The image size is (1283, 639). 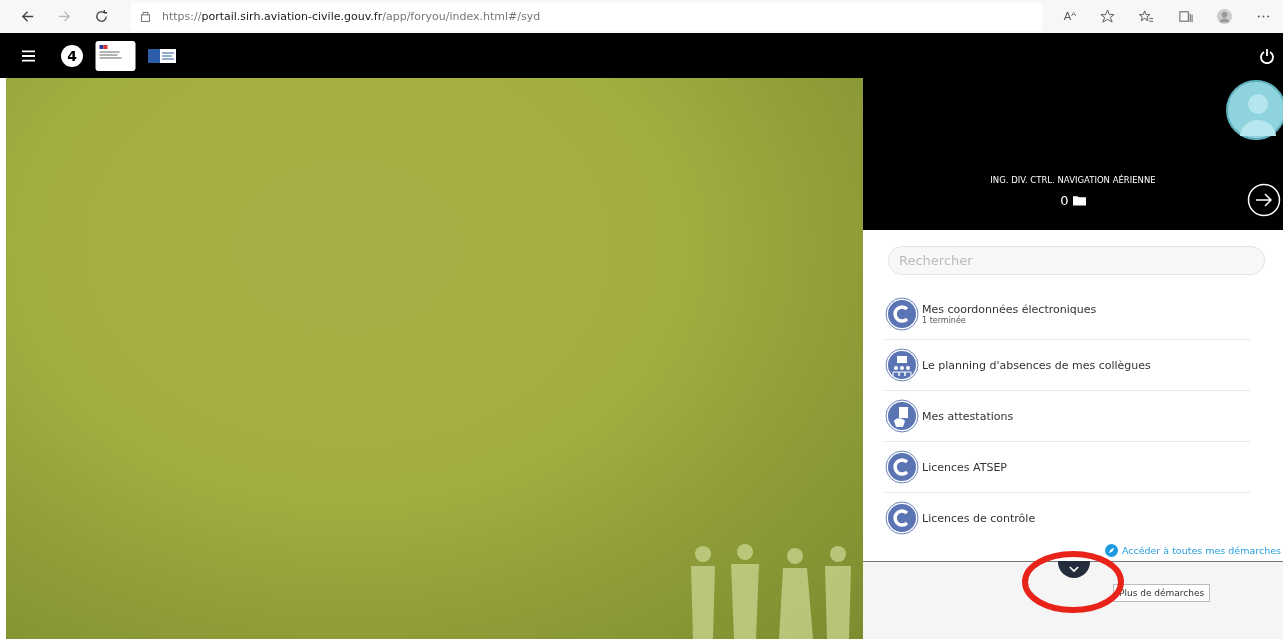 What do you see at coordinates (72, 55) in the screenshot?
I see `app-logo: 4` at bounding box center [72, 55].